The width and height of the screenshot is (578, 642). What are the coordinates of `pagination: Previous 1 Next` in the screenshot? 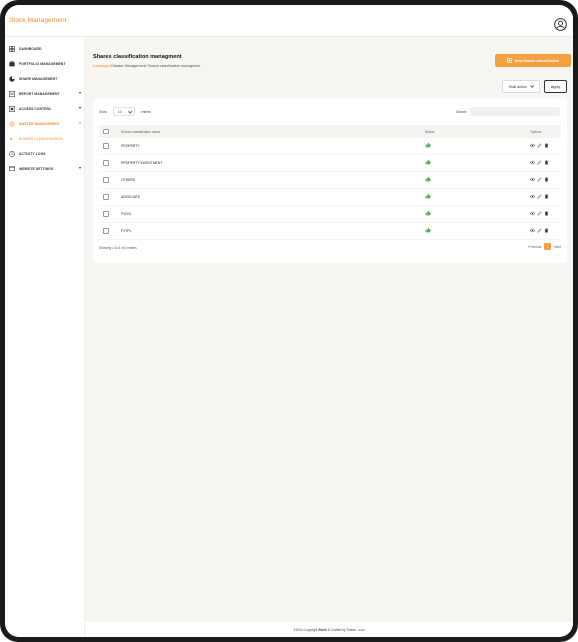 It's located at (544, 246).